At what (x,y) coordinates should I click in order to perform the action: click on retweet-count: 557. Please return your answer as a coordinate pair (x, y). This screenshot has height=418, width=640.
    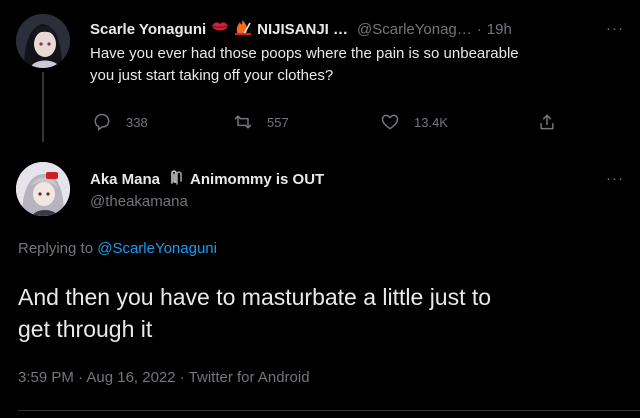
    Looking at the image, I should click on (278, 122).